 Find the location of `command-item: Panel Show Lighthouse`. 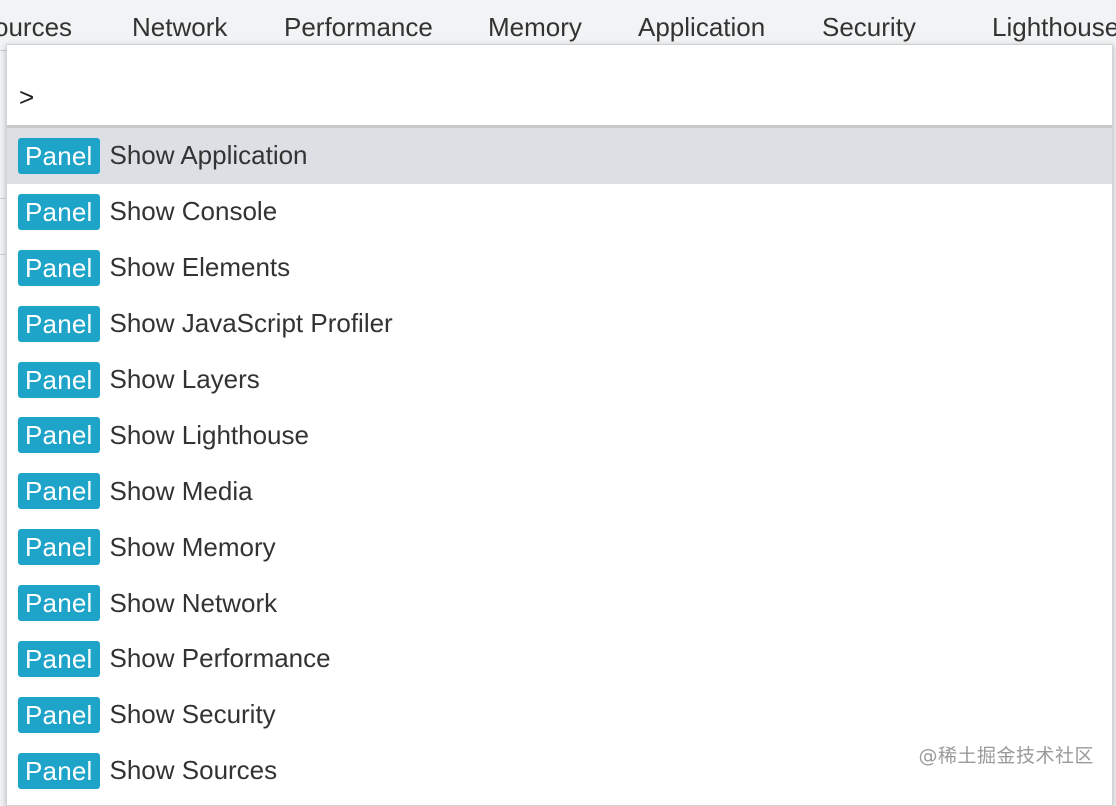

command-item: Panel Show Lighthouse is located at coordinates (559, 435).